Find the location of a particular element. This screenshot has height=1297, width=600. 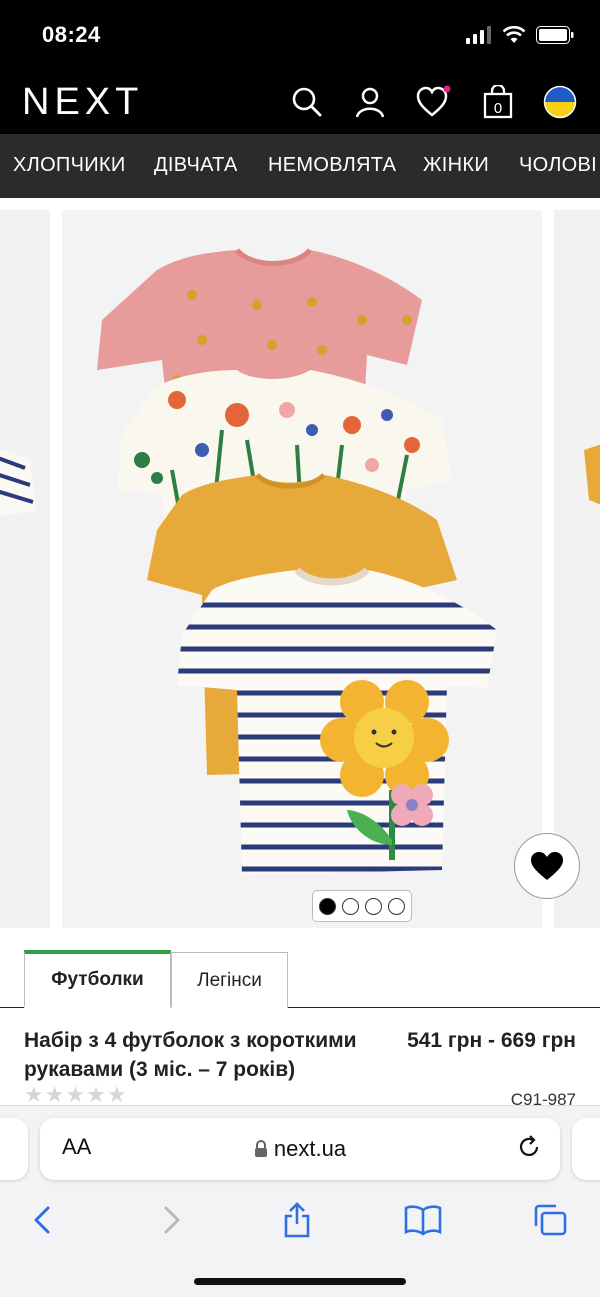

status-time: 08:24 is located at coordinates (71, 34).